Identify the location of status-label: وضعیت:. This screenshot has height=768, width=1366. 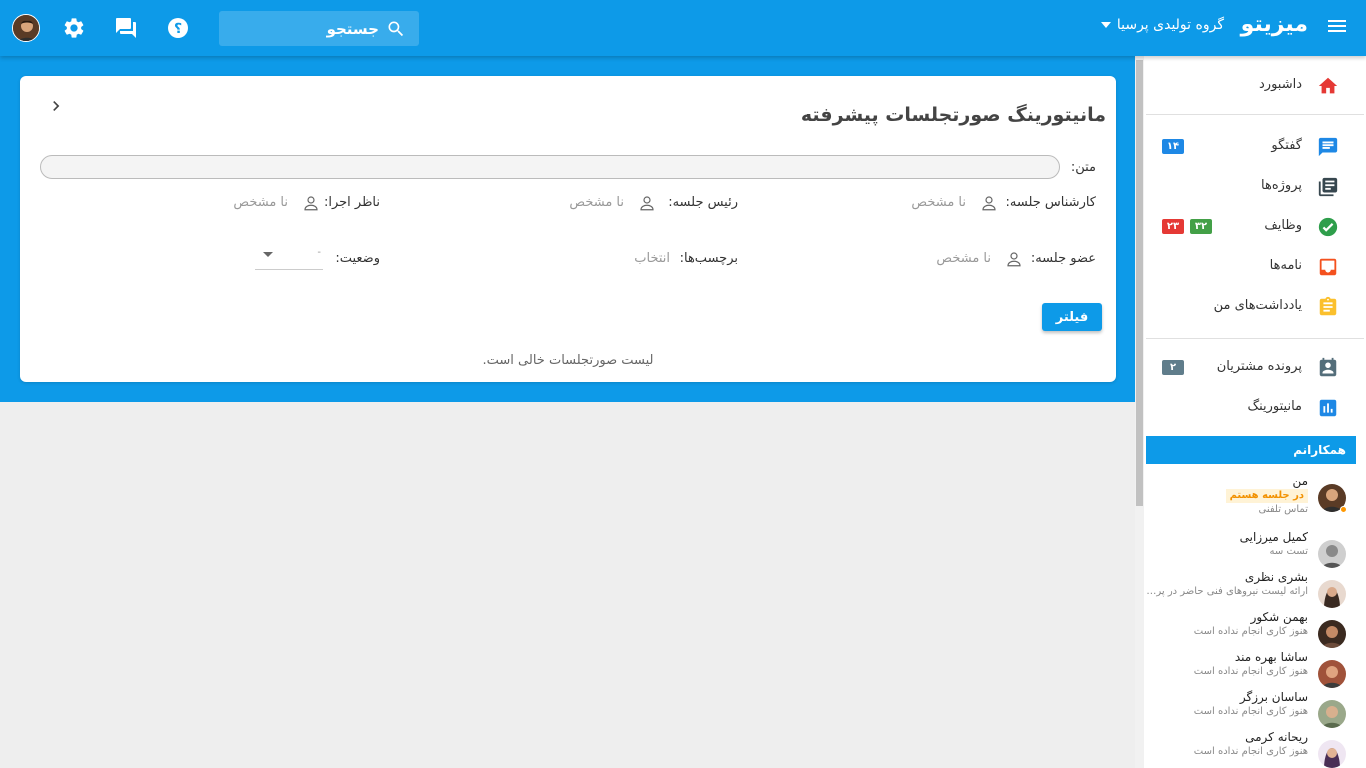
(357, 258).